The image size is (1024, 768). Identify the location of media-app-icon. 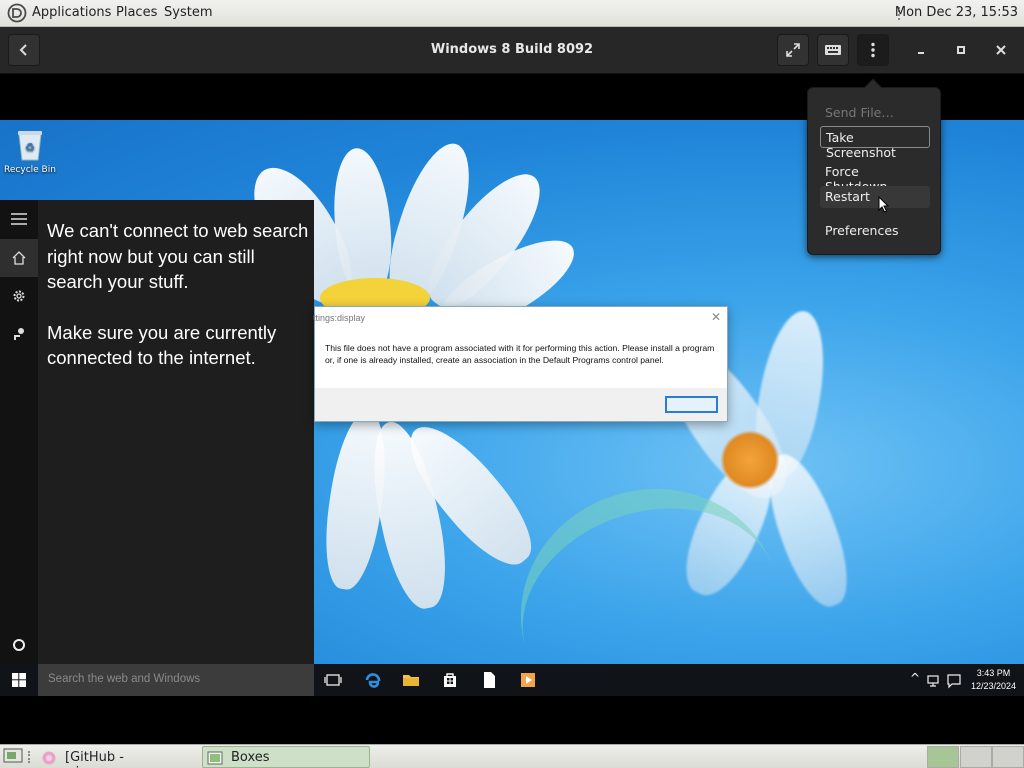
(528, 680).